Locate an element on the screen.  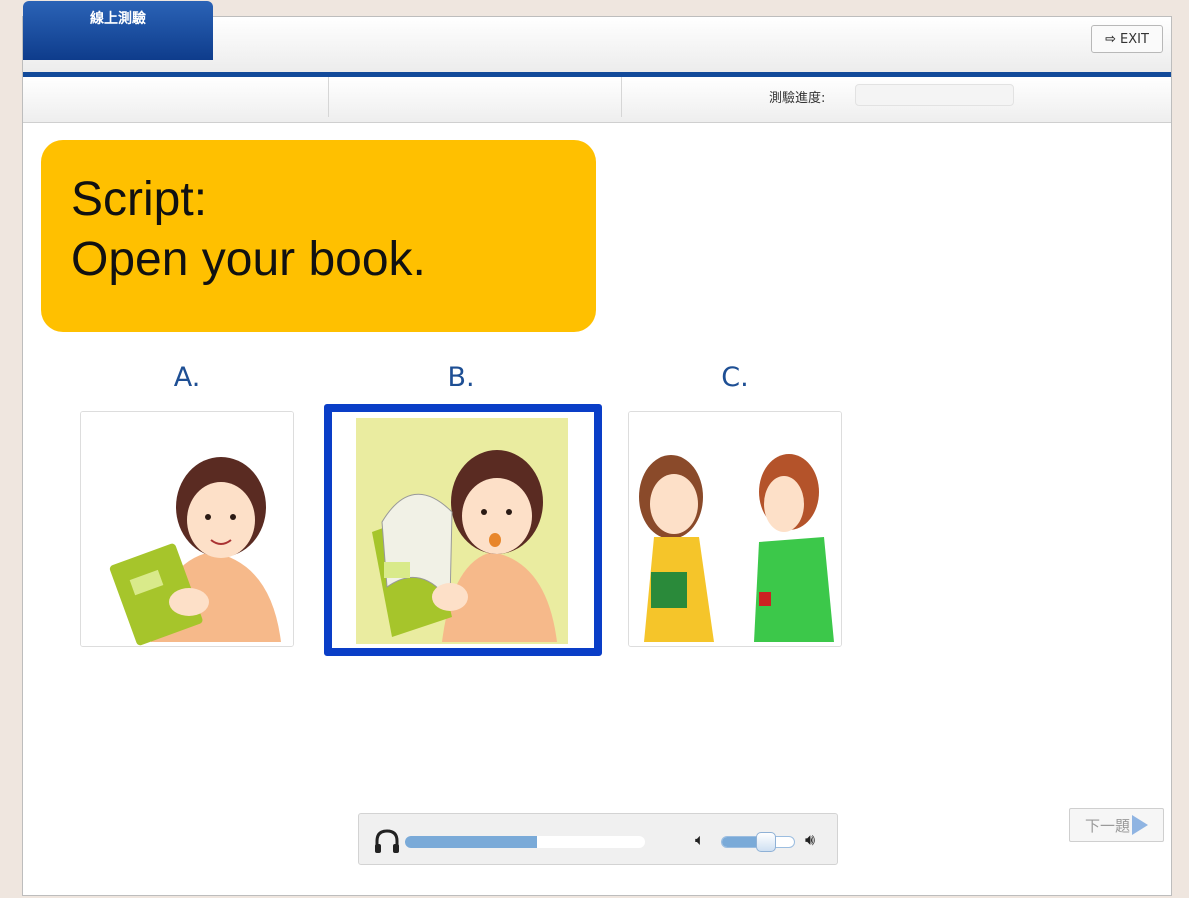
exit-icon: ⇨ is located at coordinates (1110, 39).